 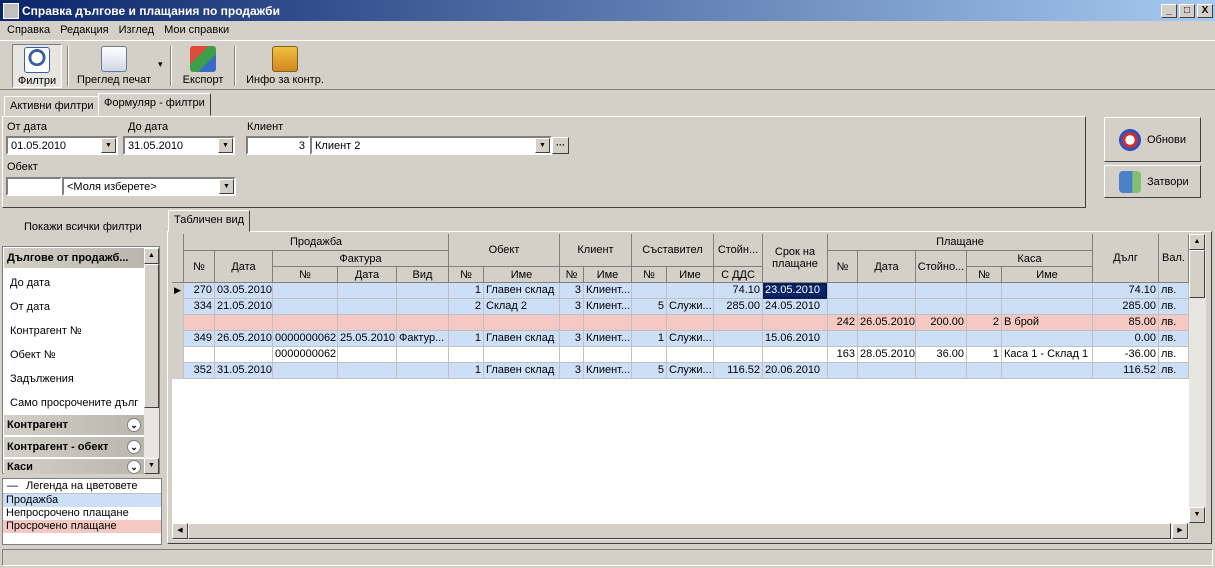 What do you see at coordinates (199, 323) in the screenshot?
I see `cell-no` at bounding box center [199, 323].